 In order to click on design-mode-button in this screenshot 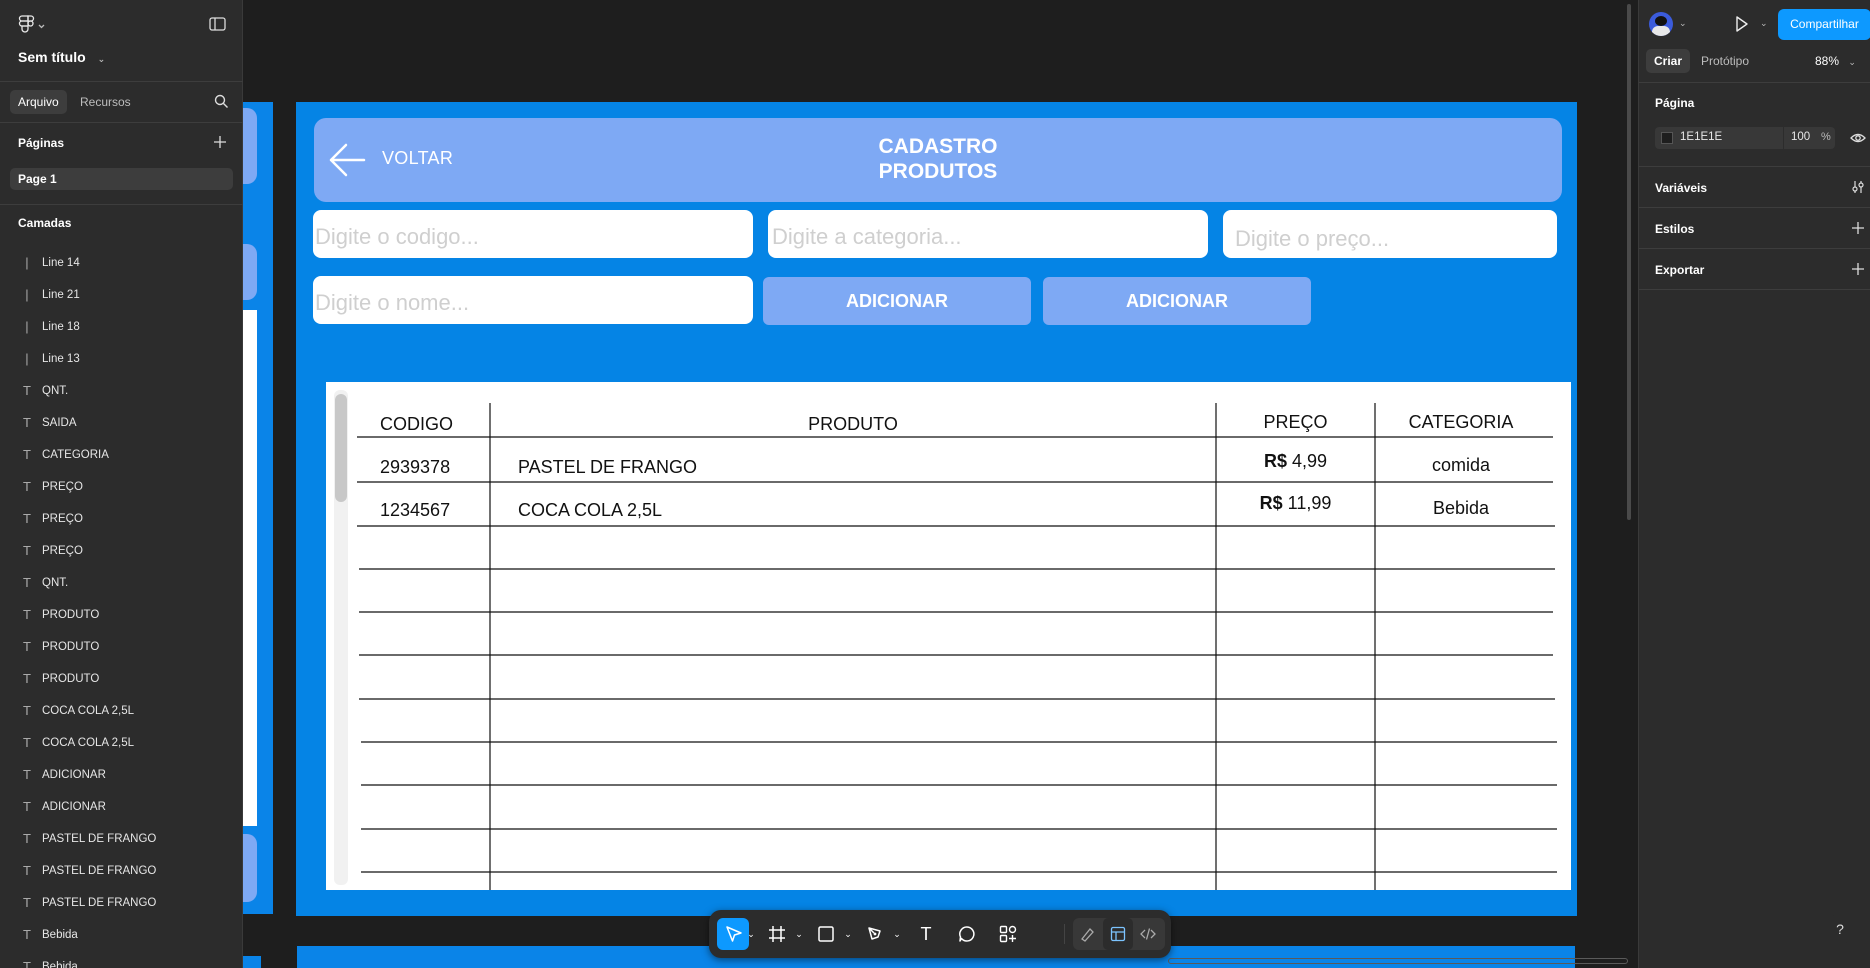, I will do `click(1118, 934)`.